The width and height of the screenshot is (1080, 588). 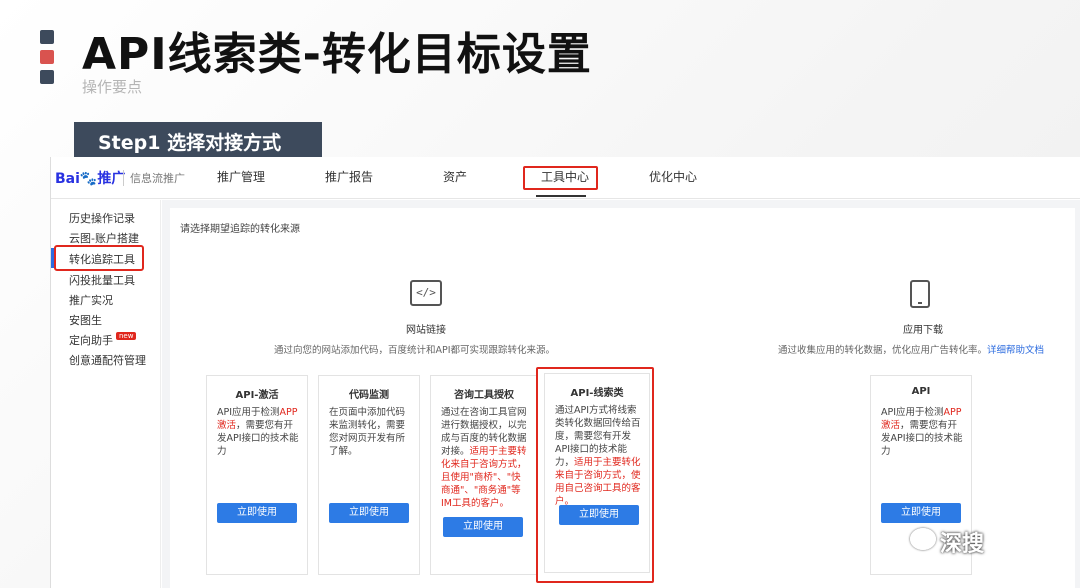 What do you see at coordinates (91, 300) in the screenshot?
I see `sidebar-item-live: 推广实况` at bounding box center [91, 300].